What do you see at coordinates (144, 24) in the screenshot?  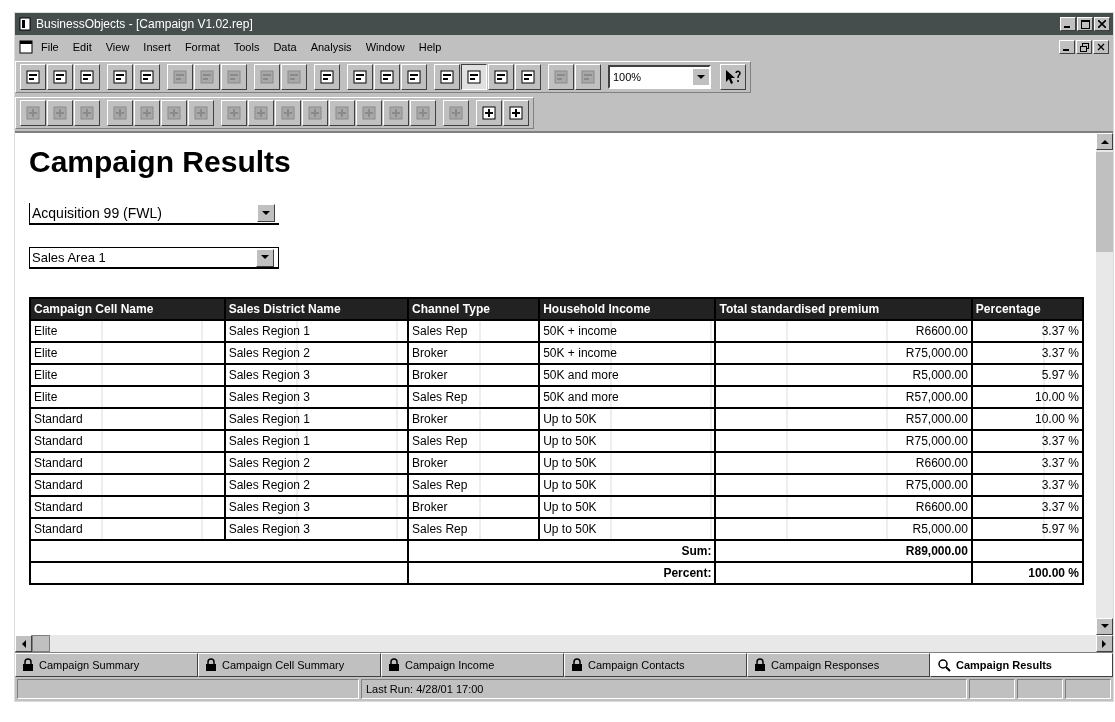 I see `window-title: BusinessObjects - [Campaign V1.02.rep]` at bounding box center [144, 24].